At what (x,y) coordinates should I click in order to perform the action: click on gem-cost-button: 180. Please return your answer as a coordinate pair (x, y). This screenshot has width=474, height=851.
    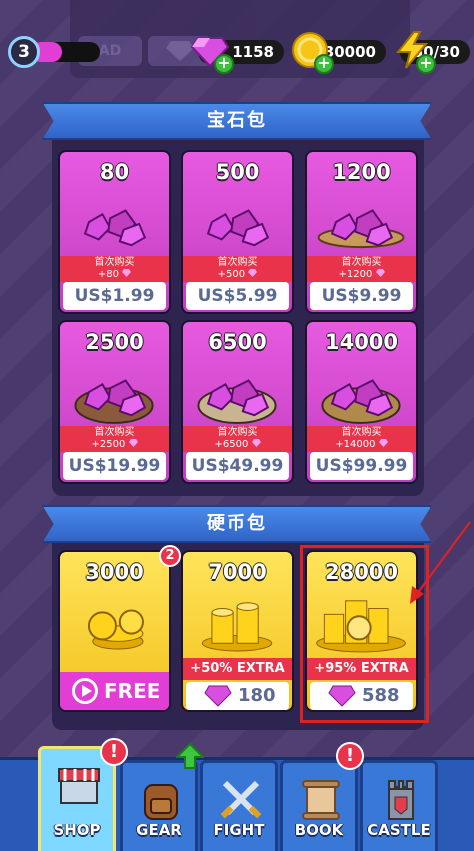
    Looking at the image, I should click on (237, 696).